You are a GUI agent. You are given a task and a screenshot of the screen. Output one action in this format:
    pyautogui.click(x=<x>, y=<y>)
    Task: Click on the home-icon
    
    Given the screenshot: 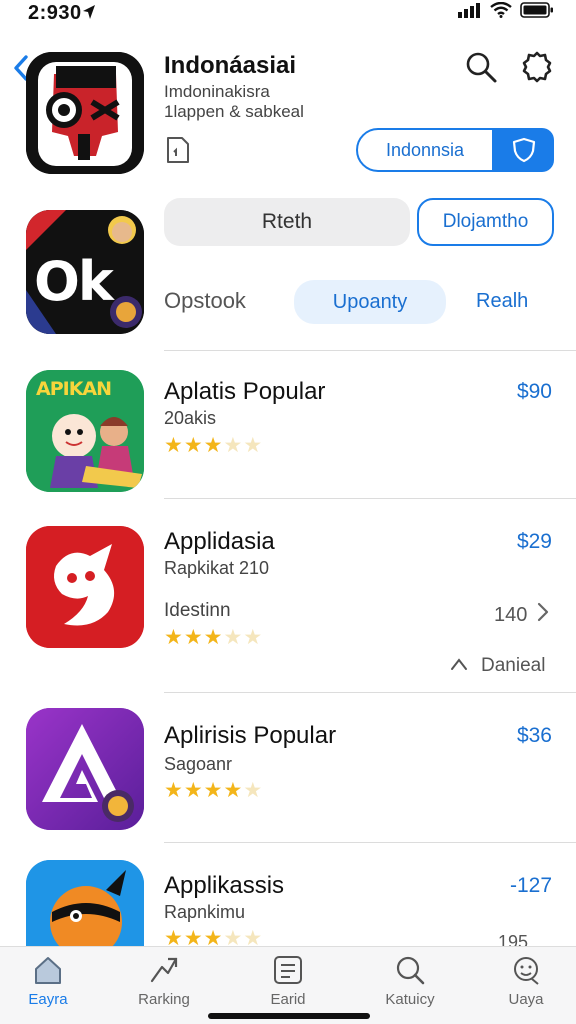 What is the action you would take?
    pyautogui.click(x=48, y=970)
    